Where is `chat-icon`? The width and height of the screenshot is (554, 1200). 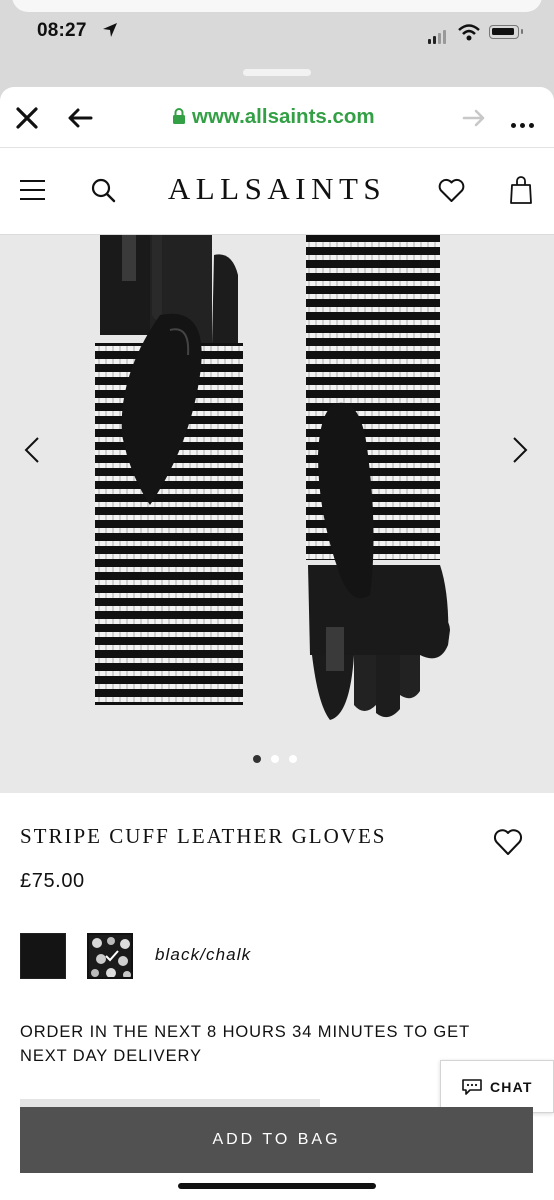
chat-icon is located at coordinates (472, 1087).